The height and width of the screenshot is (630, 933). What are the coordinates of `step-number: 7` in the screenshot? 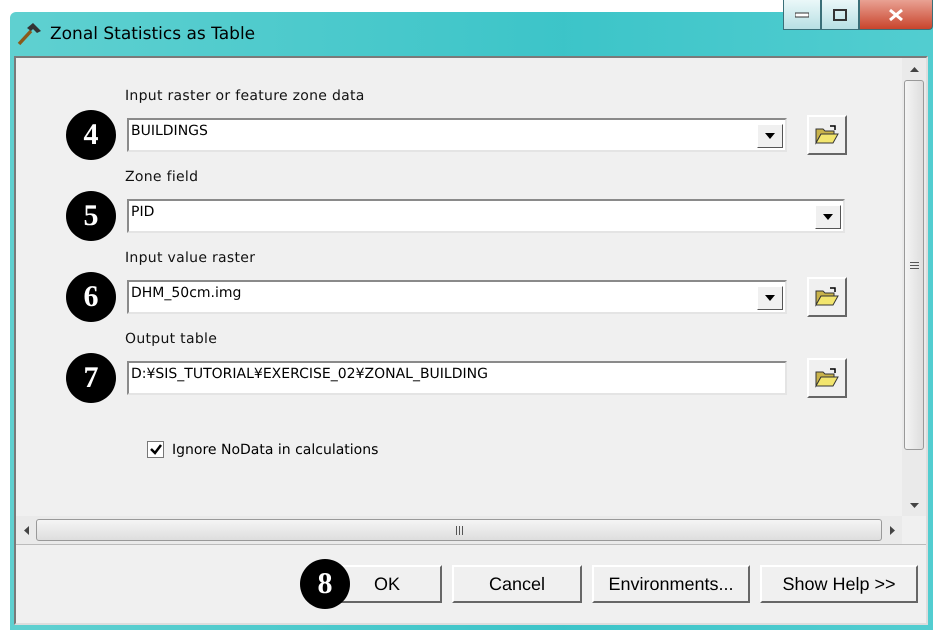 It's located at (91, 378).